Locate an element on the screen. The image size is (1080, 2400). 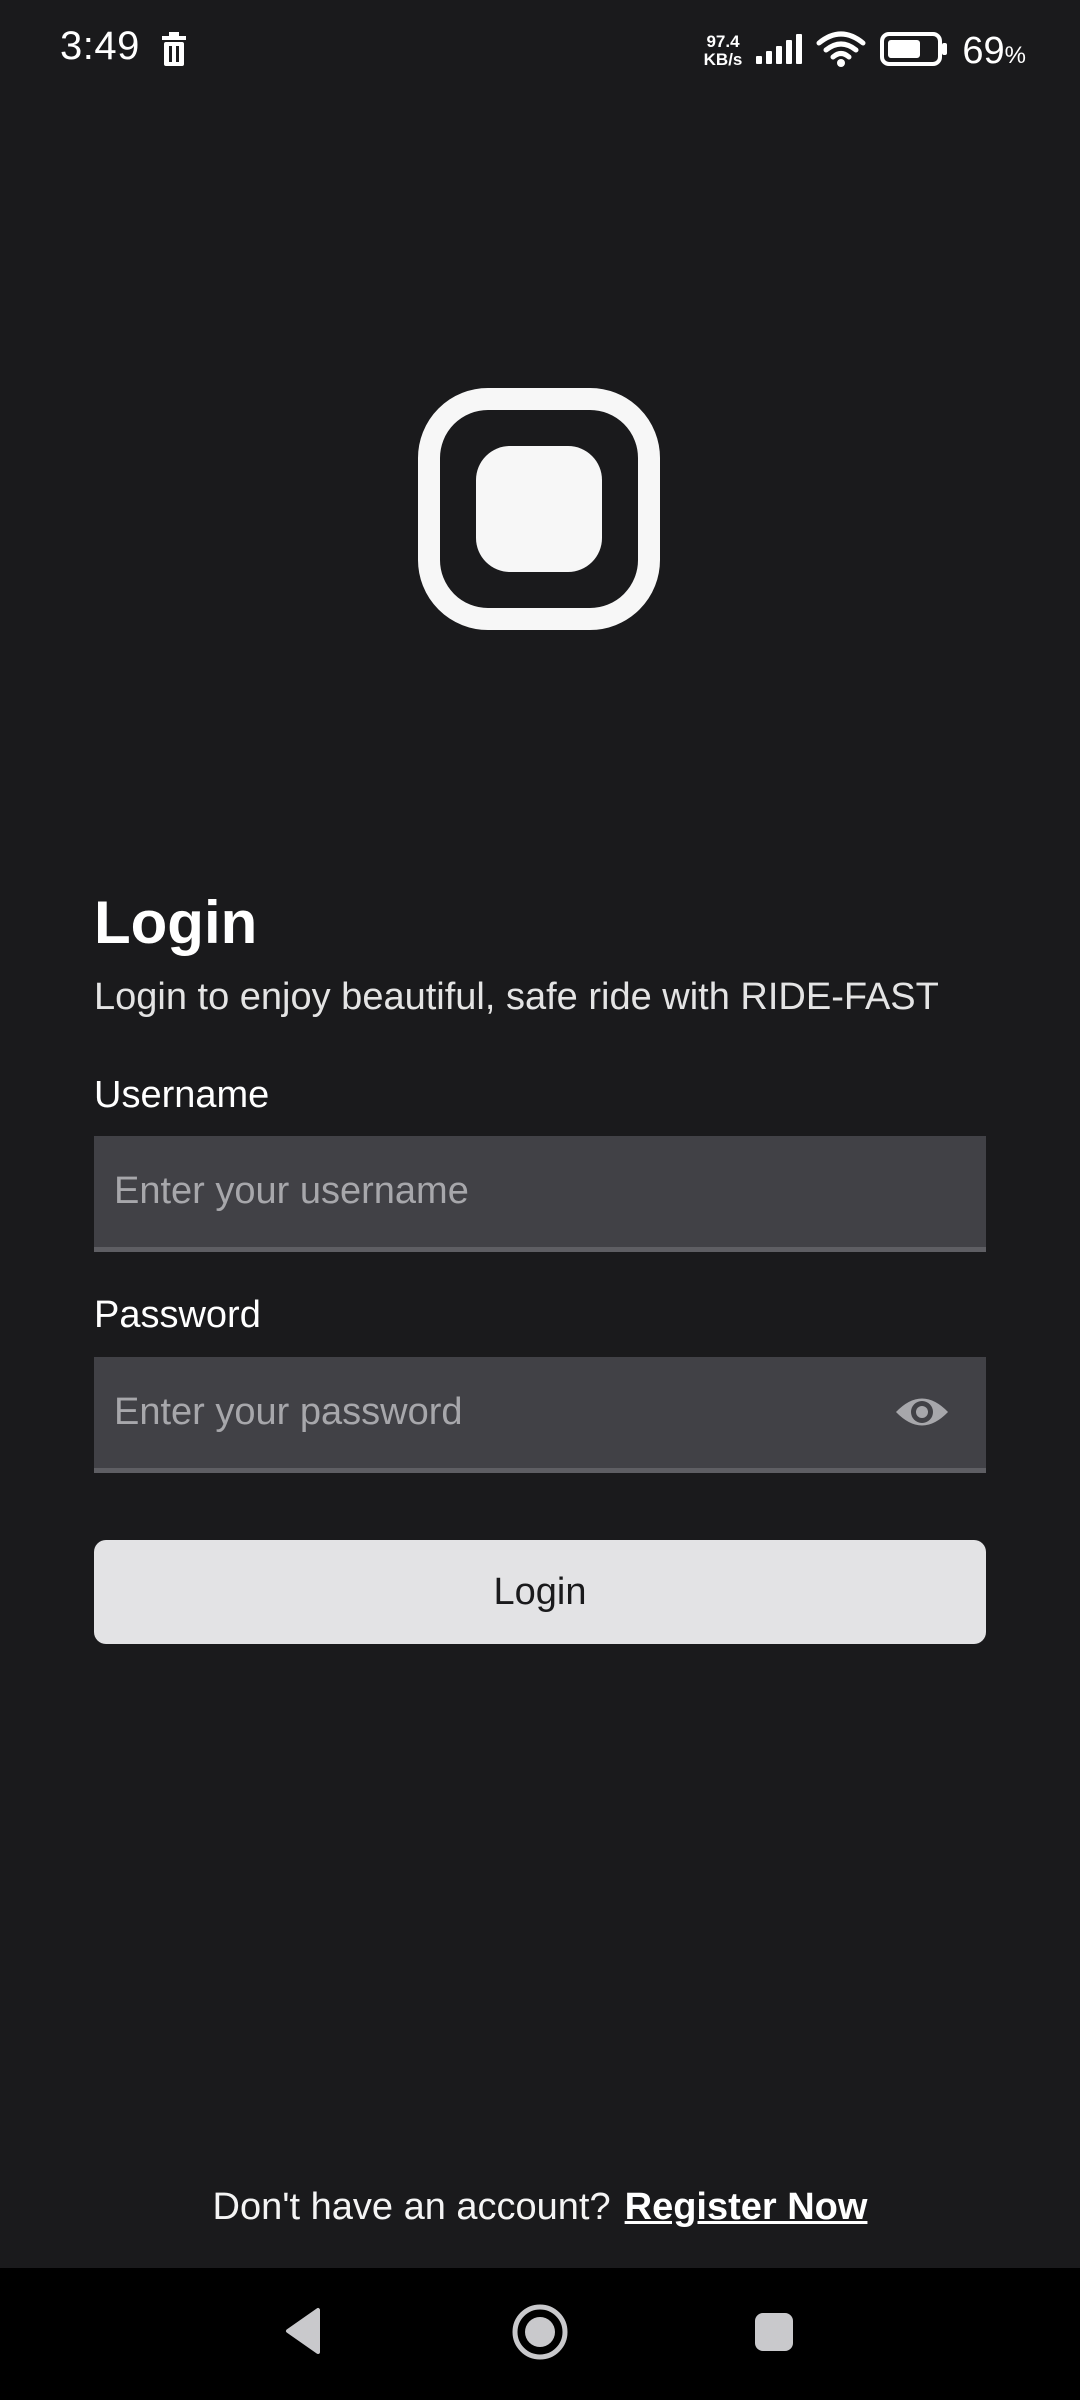
register-prompt-text: Don't have an account? is located at coordinates (411, 2207).